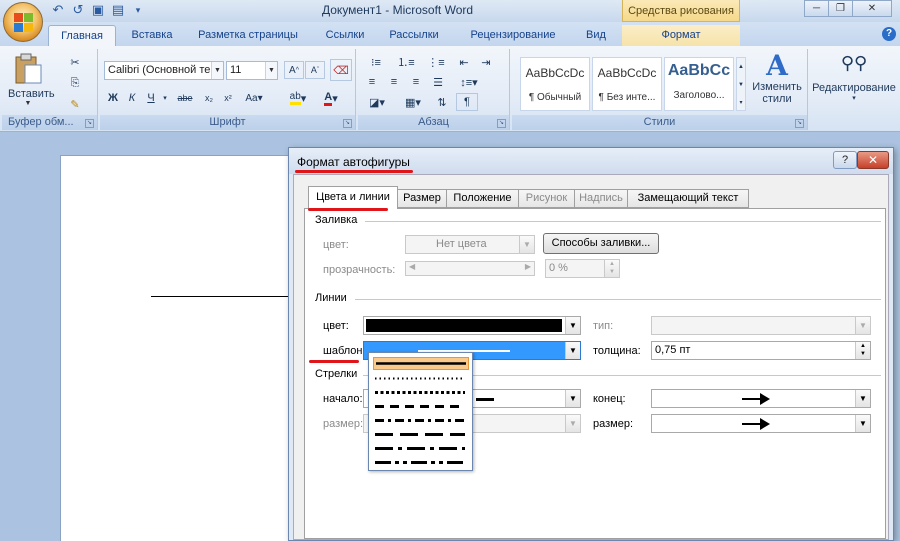 The height and width of the screenshot is (541, 900). Describe the element at coordinates (889, 34) in the screenshot. I see `help-icon: ?` at that location.